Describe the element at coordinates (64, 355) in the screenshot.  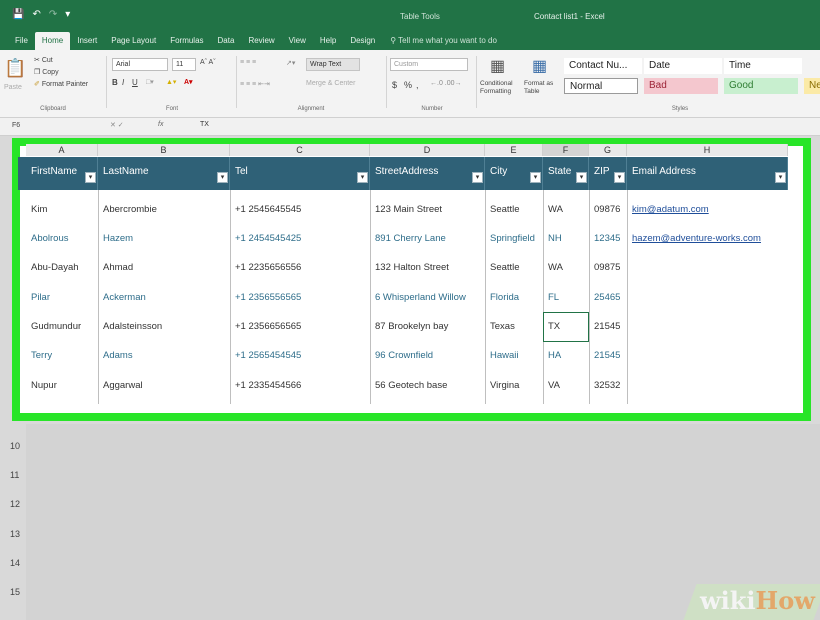
I see `table-cell: Terry` at that location.